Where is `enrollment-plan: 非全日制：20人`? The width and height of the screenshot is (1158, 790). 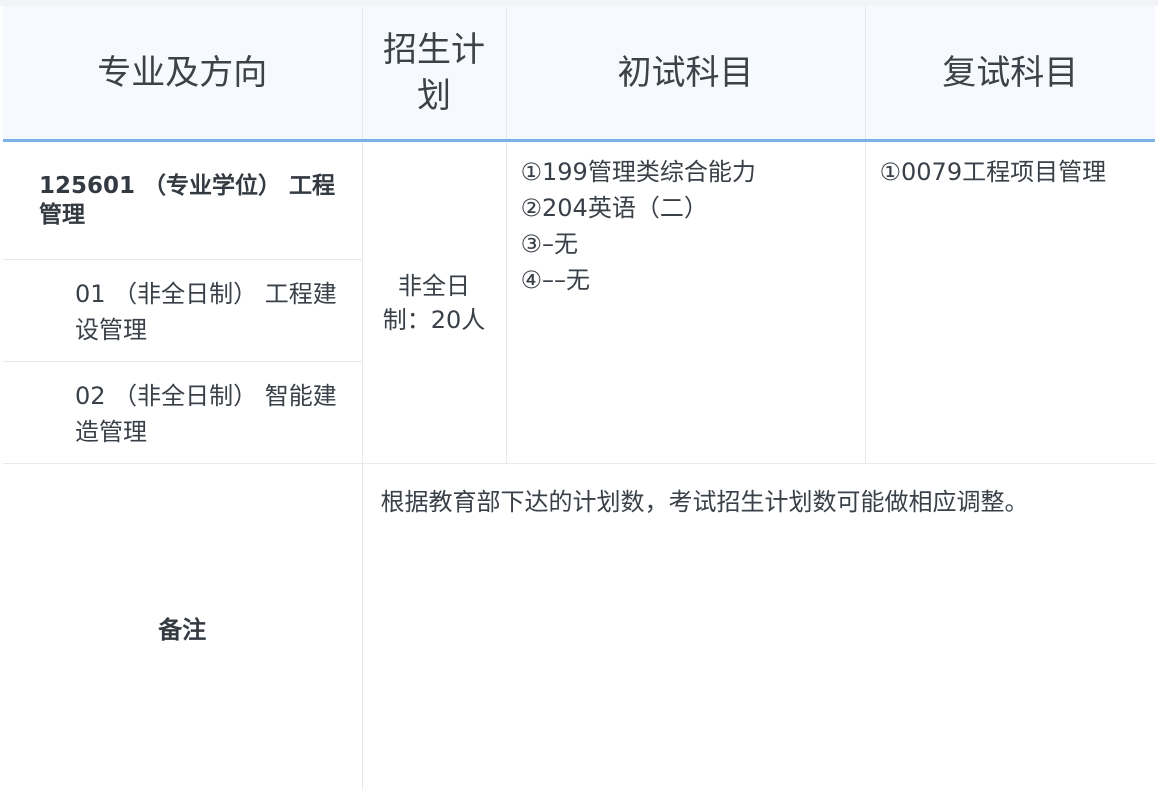 enrollment-plan: 非全日制：20人 is located at coordinates (434, 302).